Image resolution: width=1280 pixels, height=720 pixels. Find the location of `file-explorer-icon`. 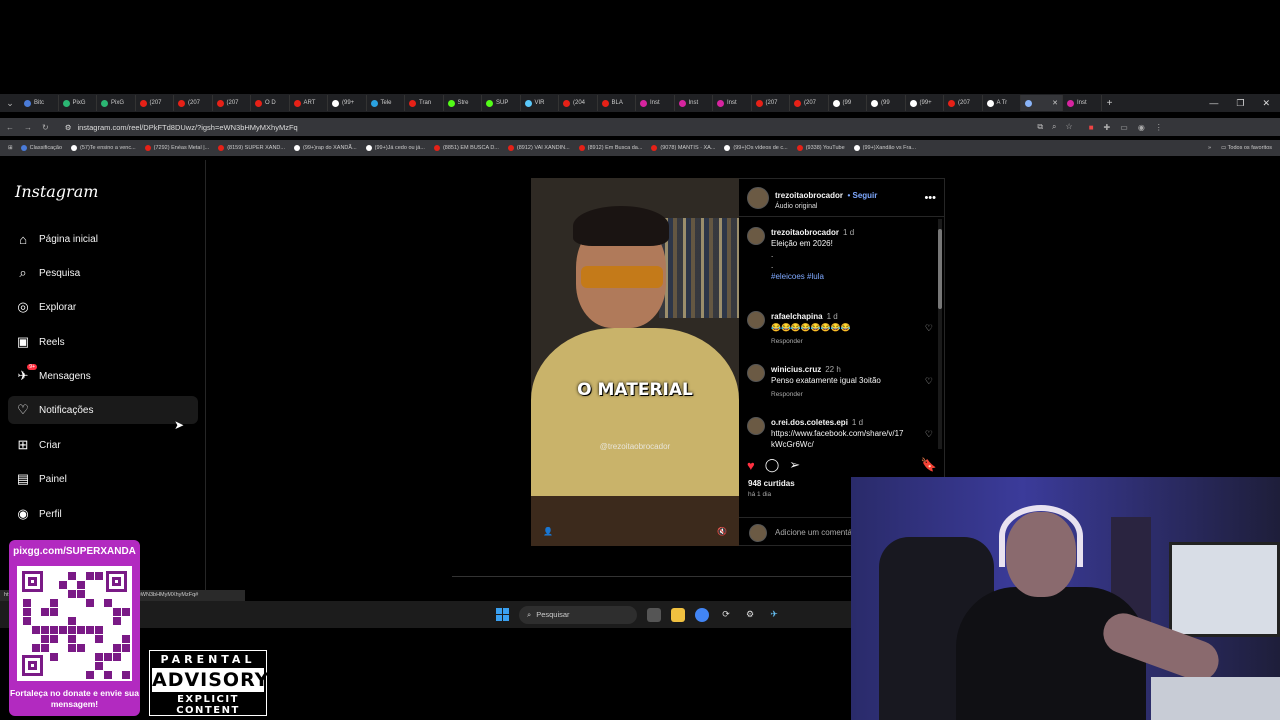

file-explorer-icon is located at coordinates (678, 614).